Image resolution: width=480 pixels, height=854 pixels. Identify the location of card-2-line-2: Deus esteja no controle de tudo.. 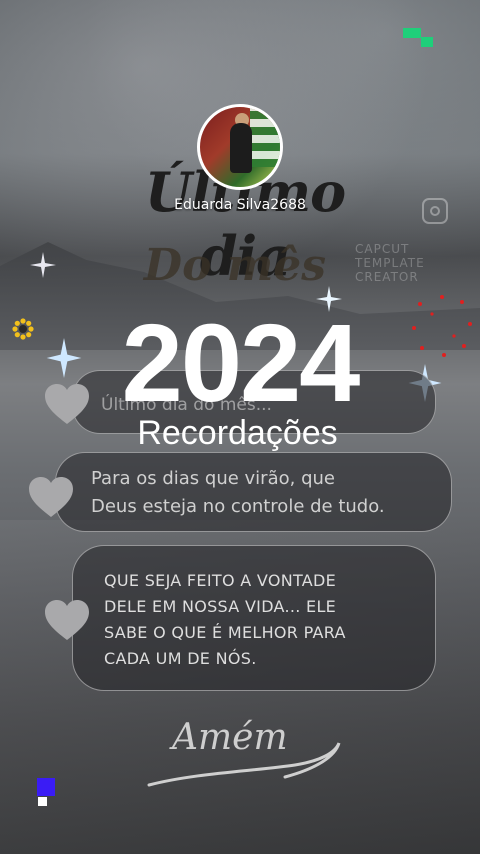
(238, 506).